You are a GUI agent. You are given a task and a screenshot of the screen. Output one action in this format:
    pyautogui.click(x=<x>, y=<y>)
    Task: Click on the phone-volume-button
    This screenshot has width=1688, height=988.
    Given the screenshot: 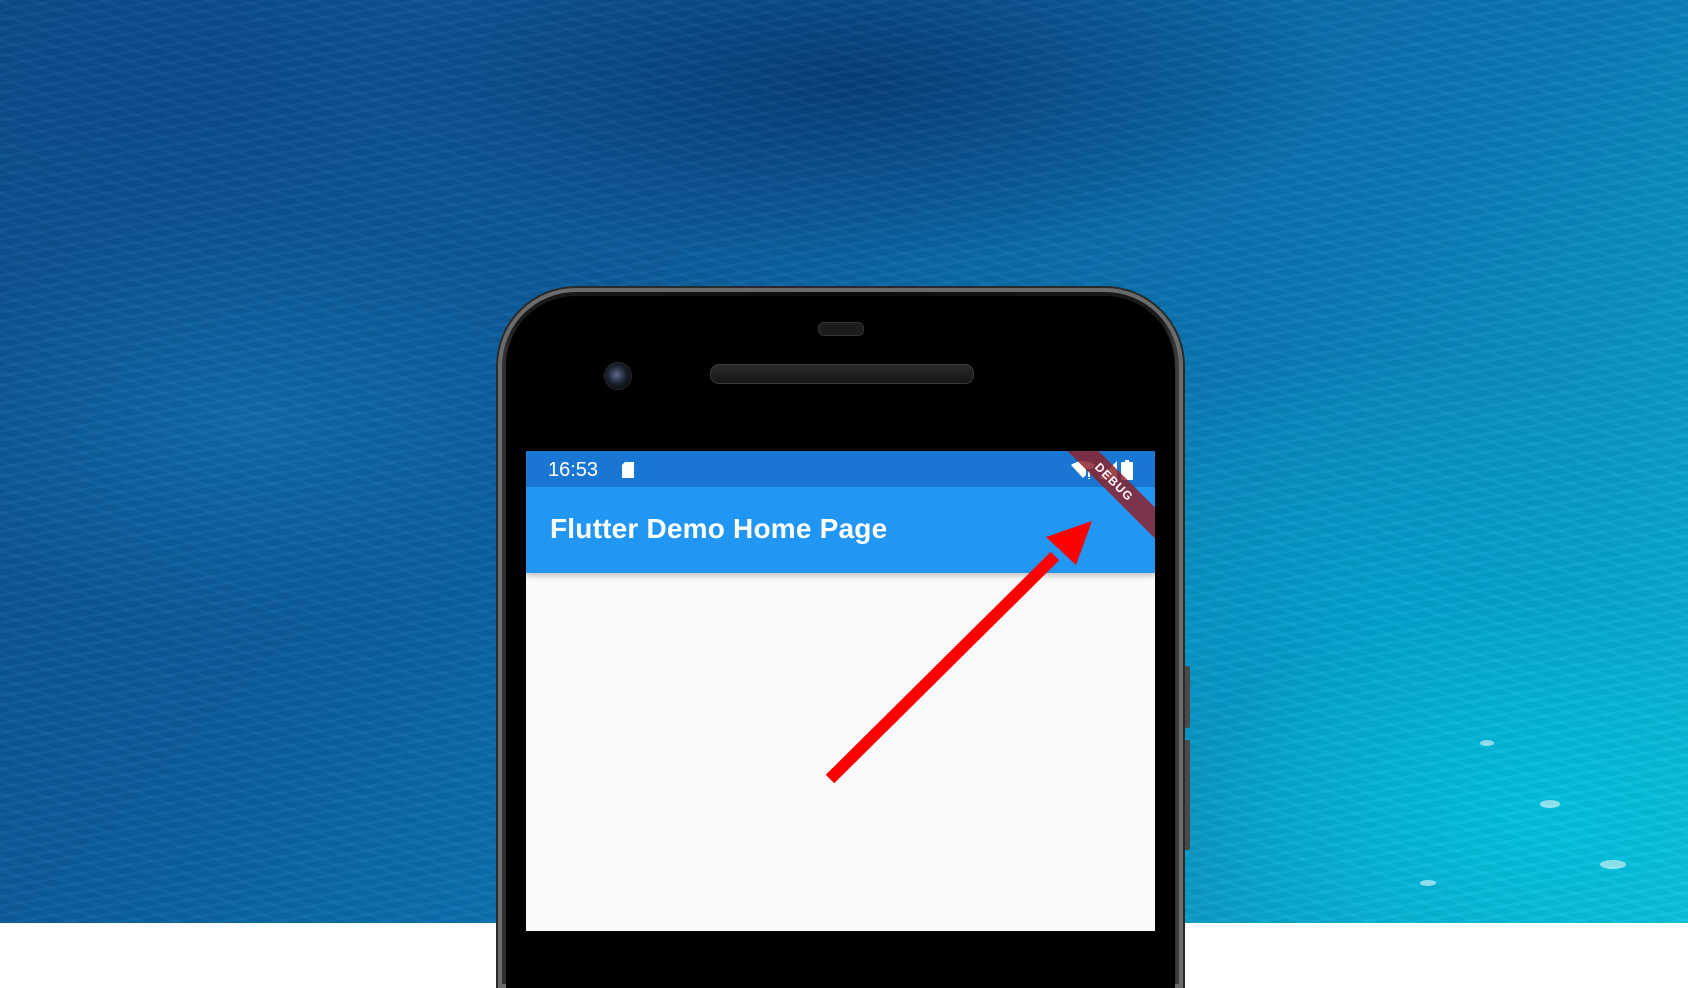 What is the action you would take?
    pyautogui.click(x=1186, y=795)
    